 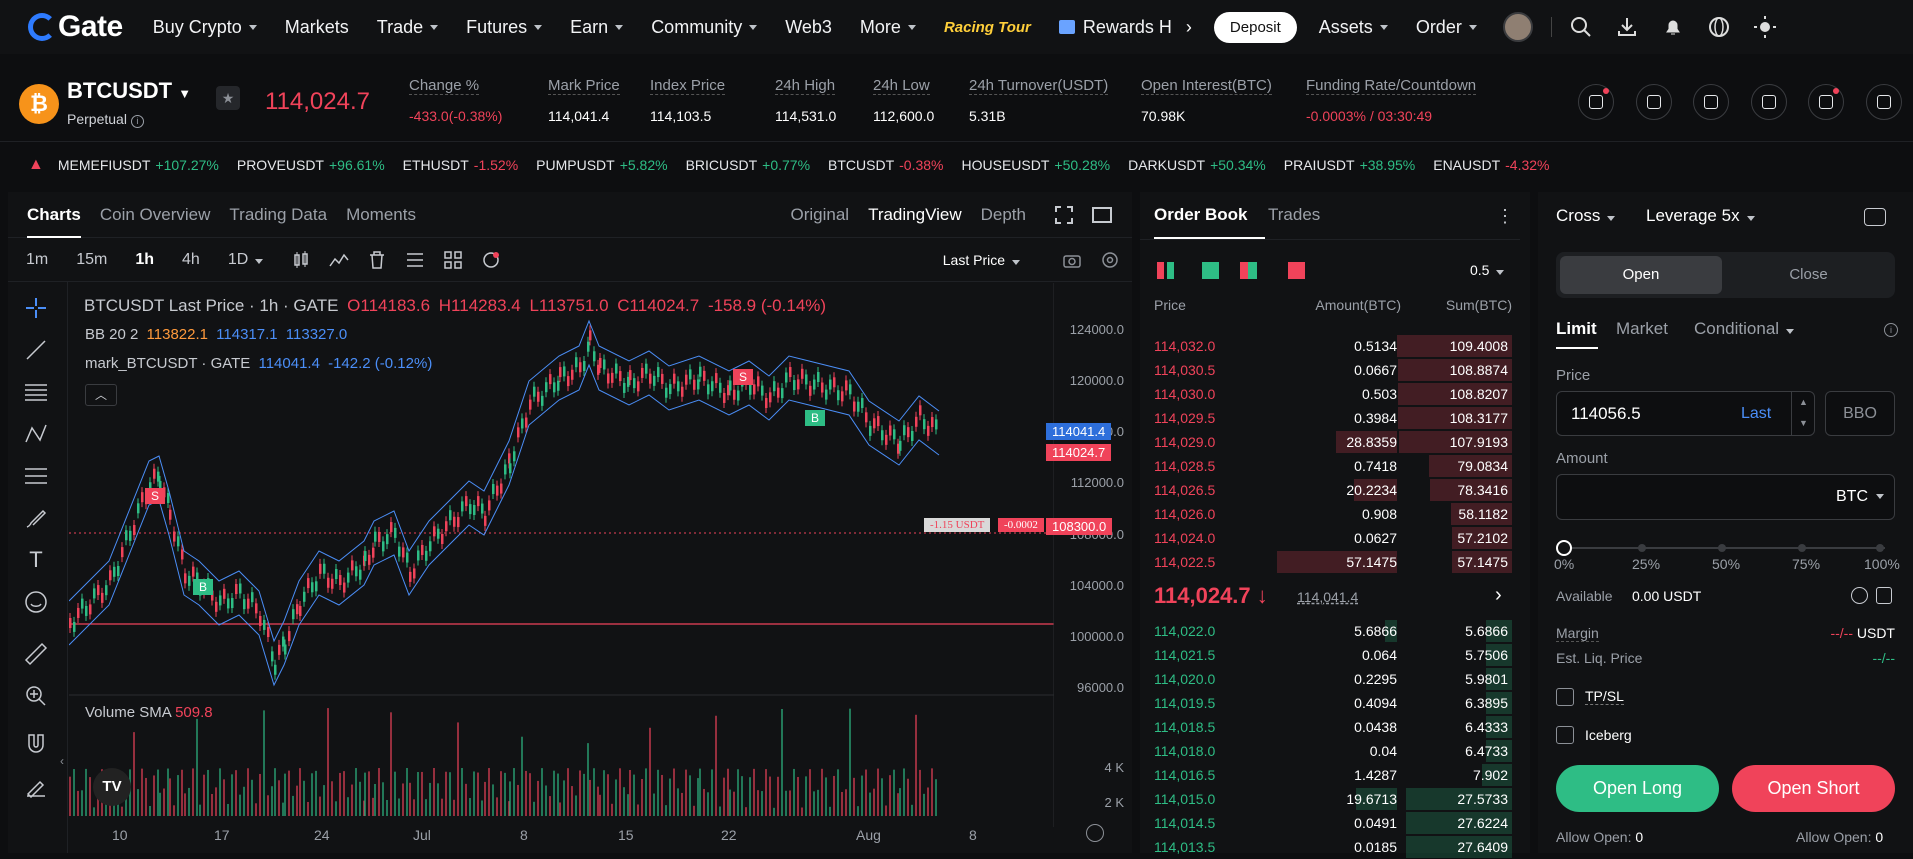 I want to click on ask-row: 114,028.5 0.7418 79.0834, so click(x=1330, y=466).